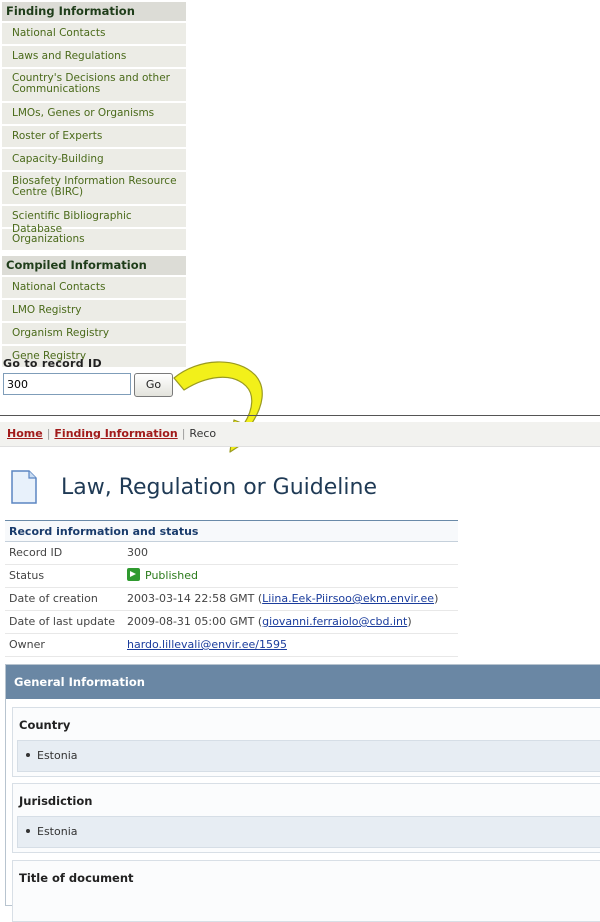 The width and height of the screenshot is (600, 922). Describe the element at coordinates (207, 644) in the screenshot. I see `owner-link: hardo.lillevali@envir.ee/1595` at that location.